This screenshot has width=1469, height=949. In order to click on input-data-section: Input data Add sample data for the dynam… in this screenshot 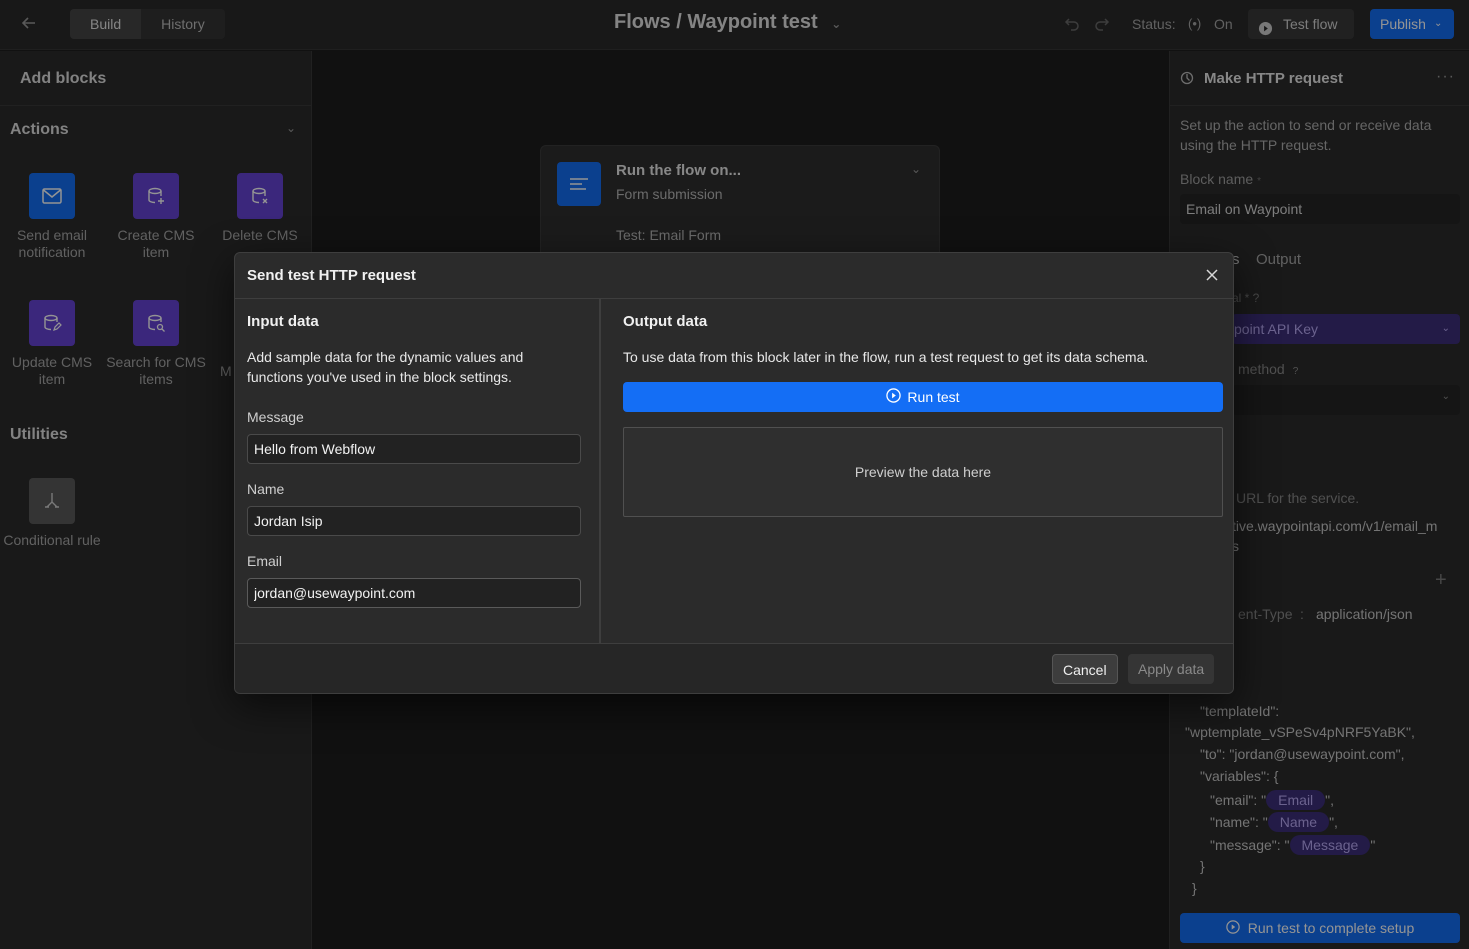, I will do `click(418, 471)`.